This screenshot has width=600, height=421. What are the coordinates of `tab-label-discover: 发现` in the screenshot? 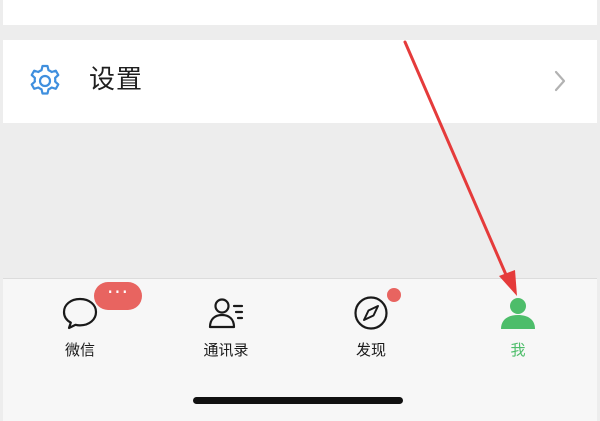 It's located at (370, 350).